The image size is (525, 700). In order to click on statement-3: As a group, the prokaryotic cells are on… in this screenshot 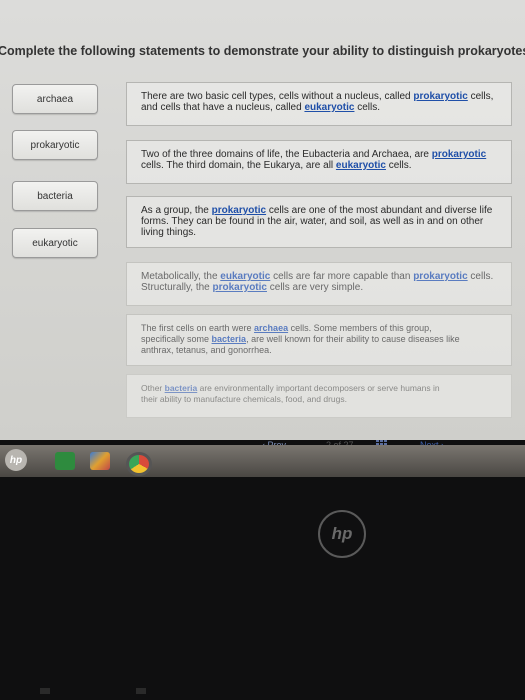, I will do `click(319, 222)`.